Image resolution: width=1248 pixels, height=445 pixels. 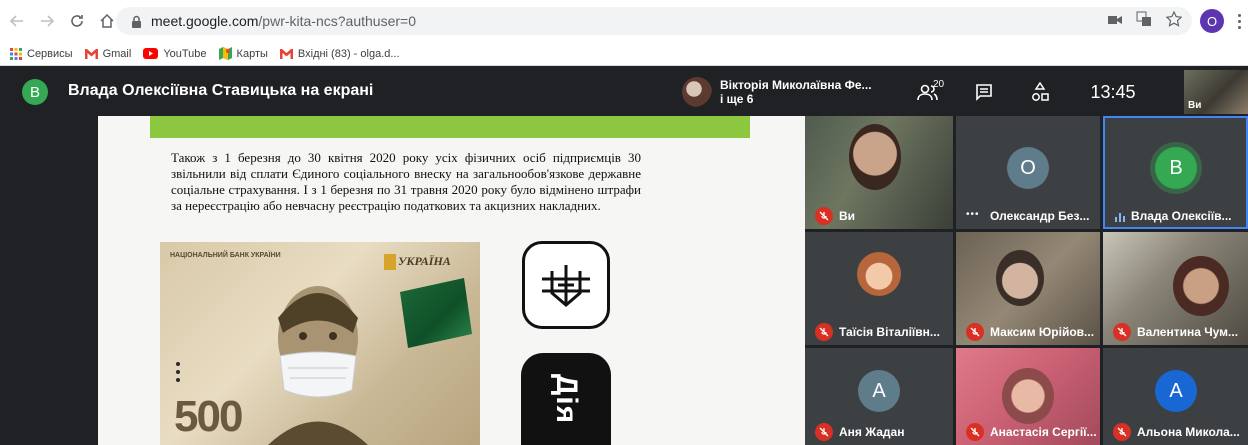 I want to click on chat-icon, so click(x=984, y=92).